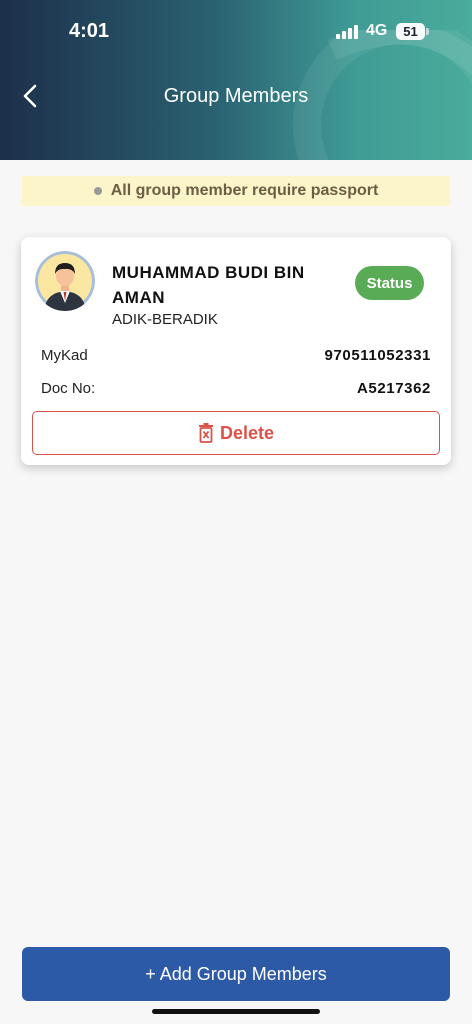  What do you see at coordinates (377, 355) in the screenshot?
I see `mykad-value: 970511052331` at bounding box center [377, 355].